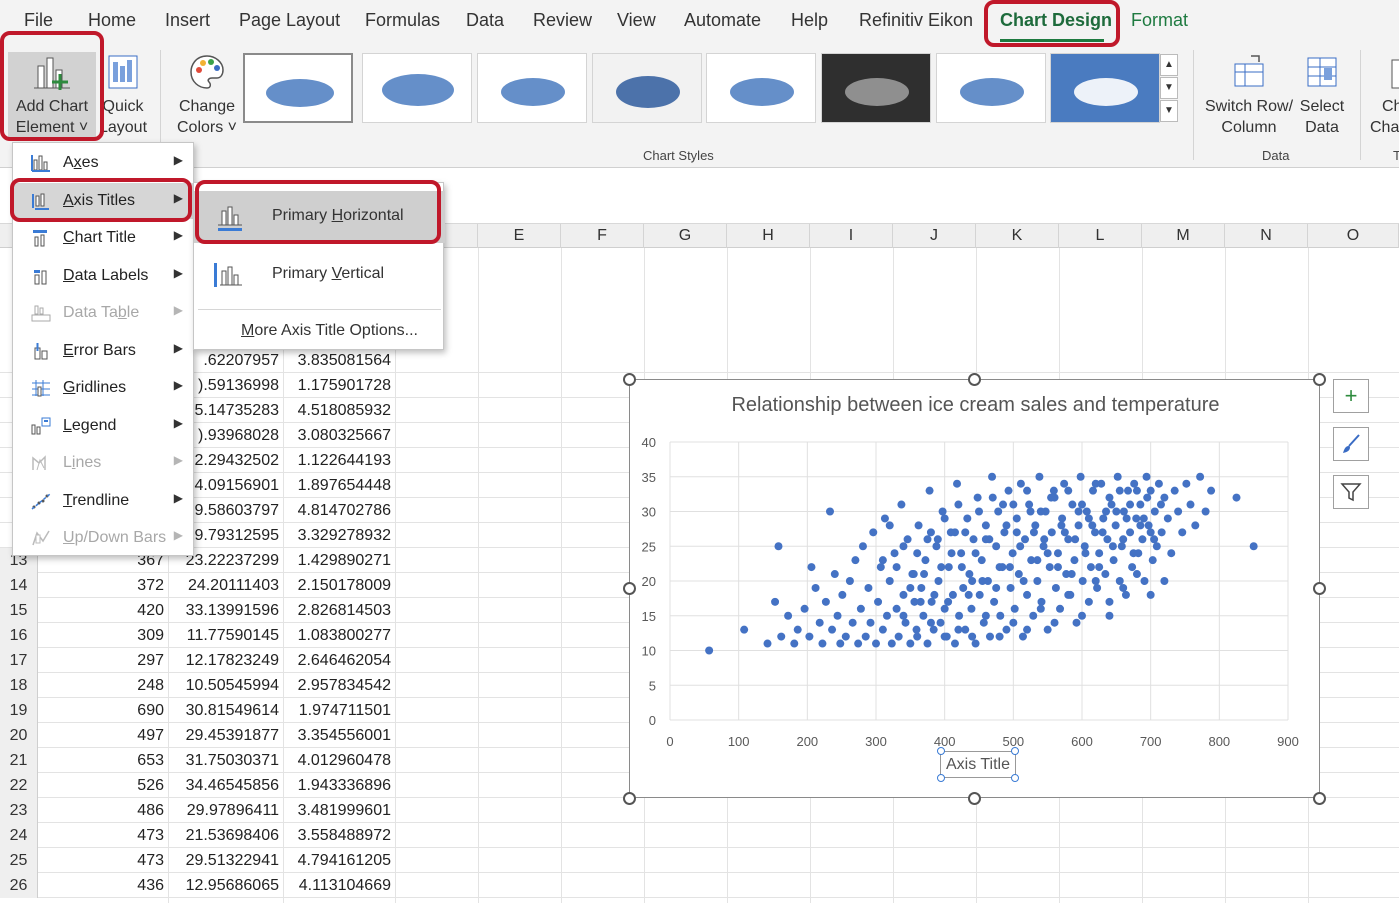  I want to click on cell-d: 2.150178009, so click(339, 585).